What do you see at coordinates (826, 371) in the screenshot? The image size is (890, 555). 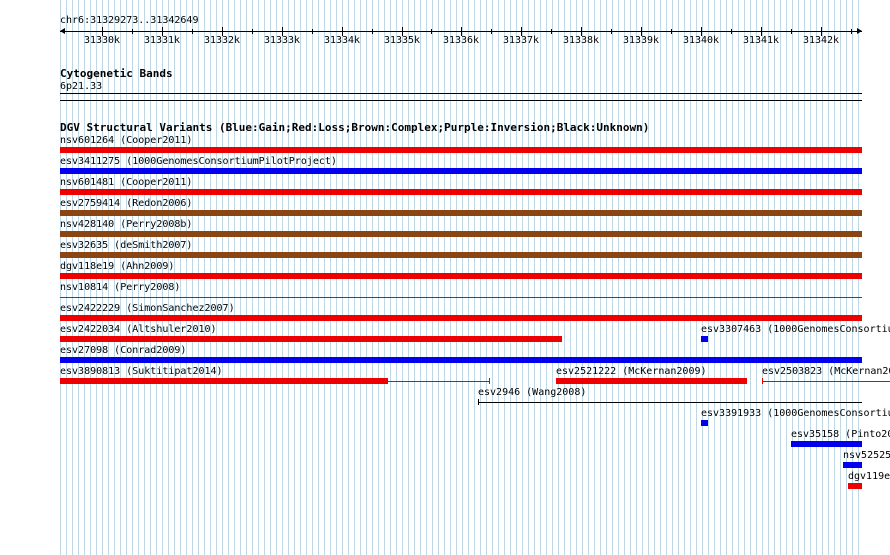 I see `feature-label: esv2503823 (McKernan20` at bounding box center [826, 371].